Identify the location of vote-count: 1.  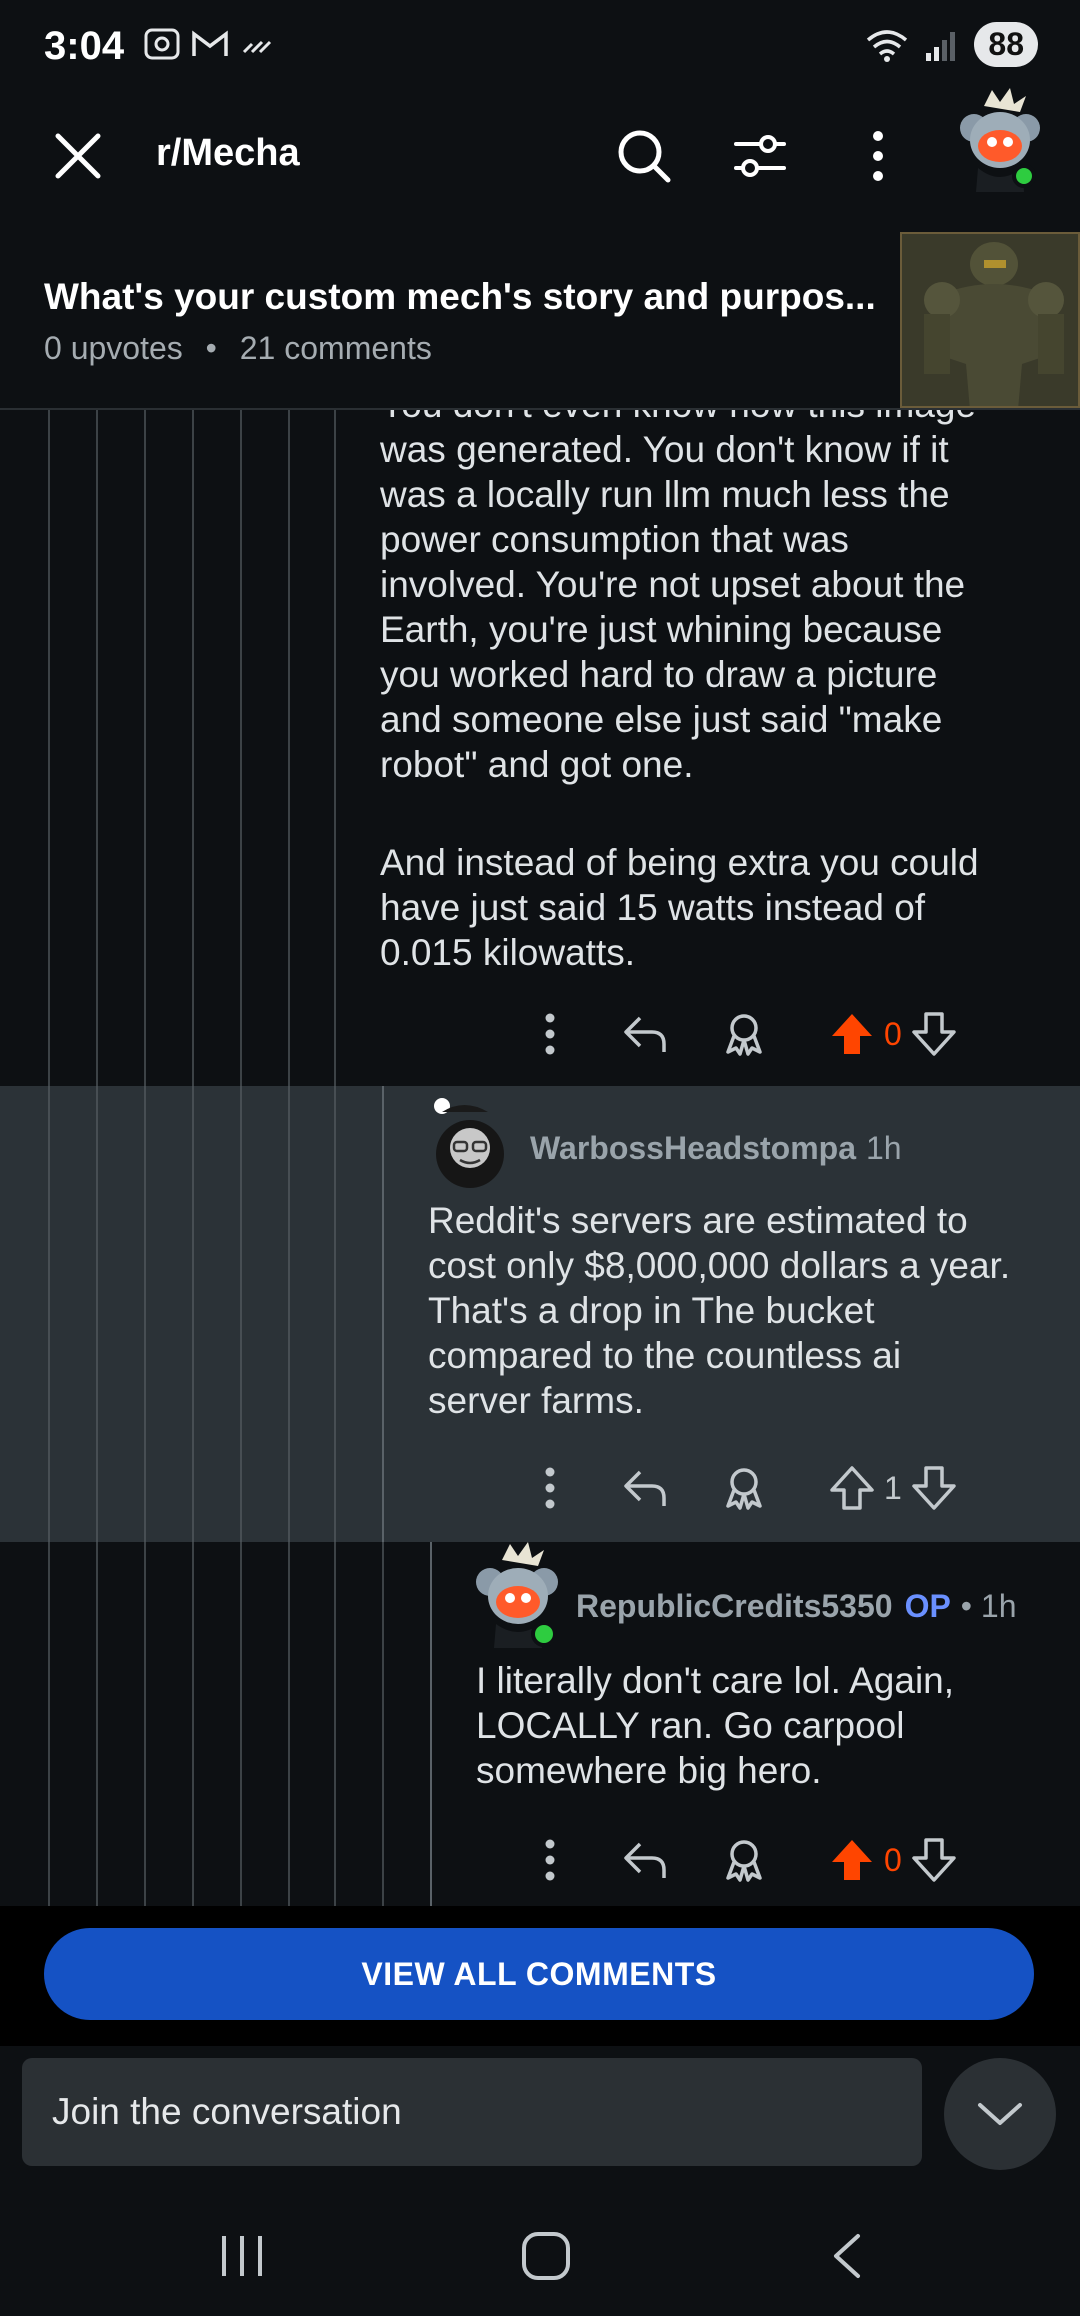
(893, 1487).